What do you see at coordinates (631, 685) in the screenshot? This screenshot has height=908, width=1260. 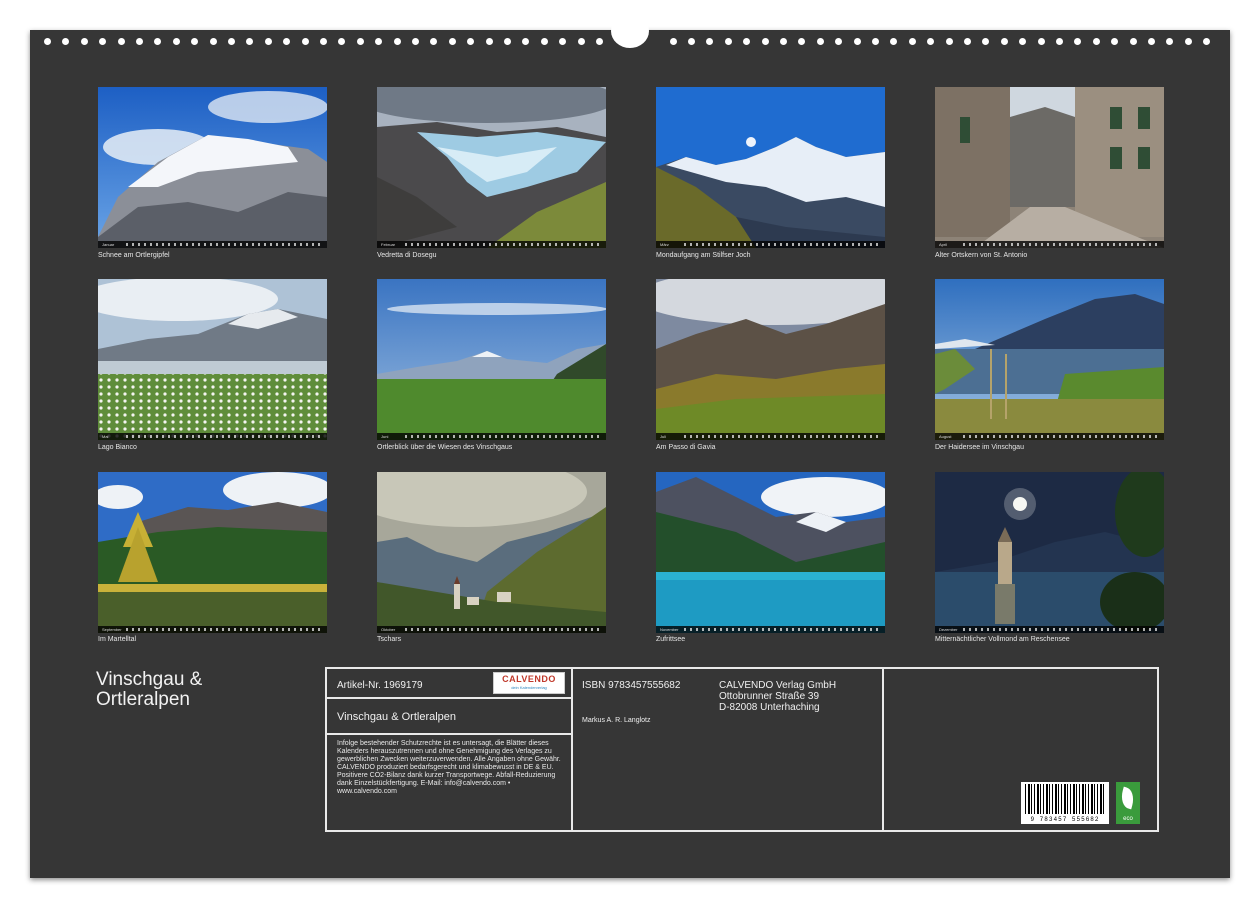 I see `isbn: ISBN 9783457555682` at bounding box center [631, 685].